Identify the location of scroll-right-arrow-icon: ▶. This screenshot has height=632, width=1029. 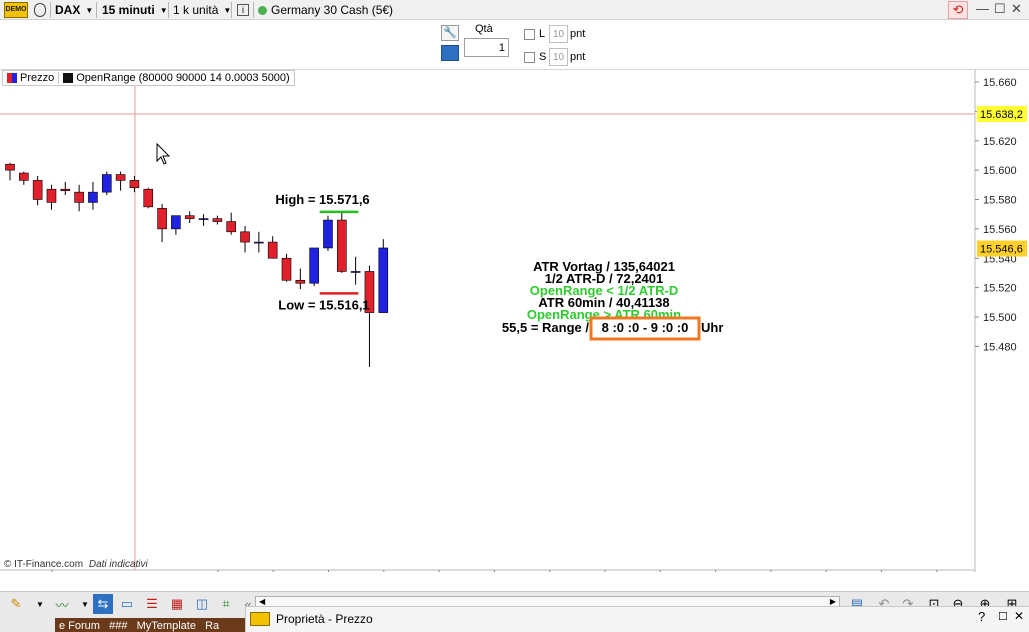
(833, 601).